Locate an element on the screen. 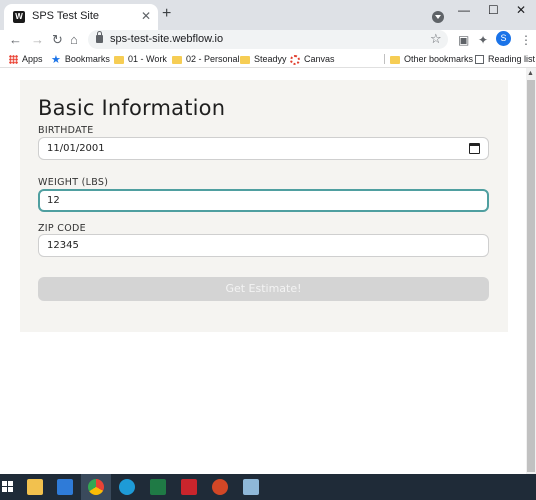 The image size is (536, 500). form-title: Basic Information is located at coordinates (132, 108).